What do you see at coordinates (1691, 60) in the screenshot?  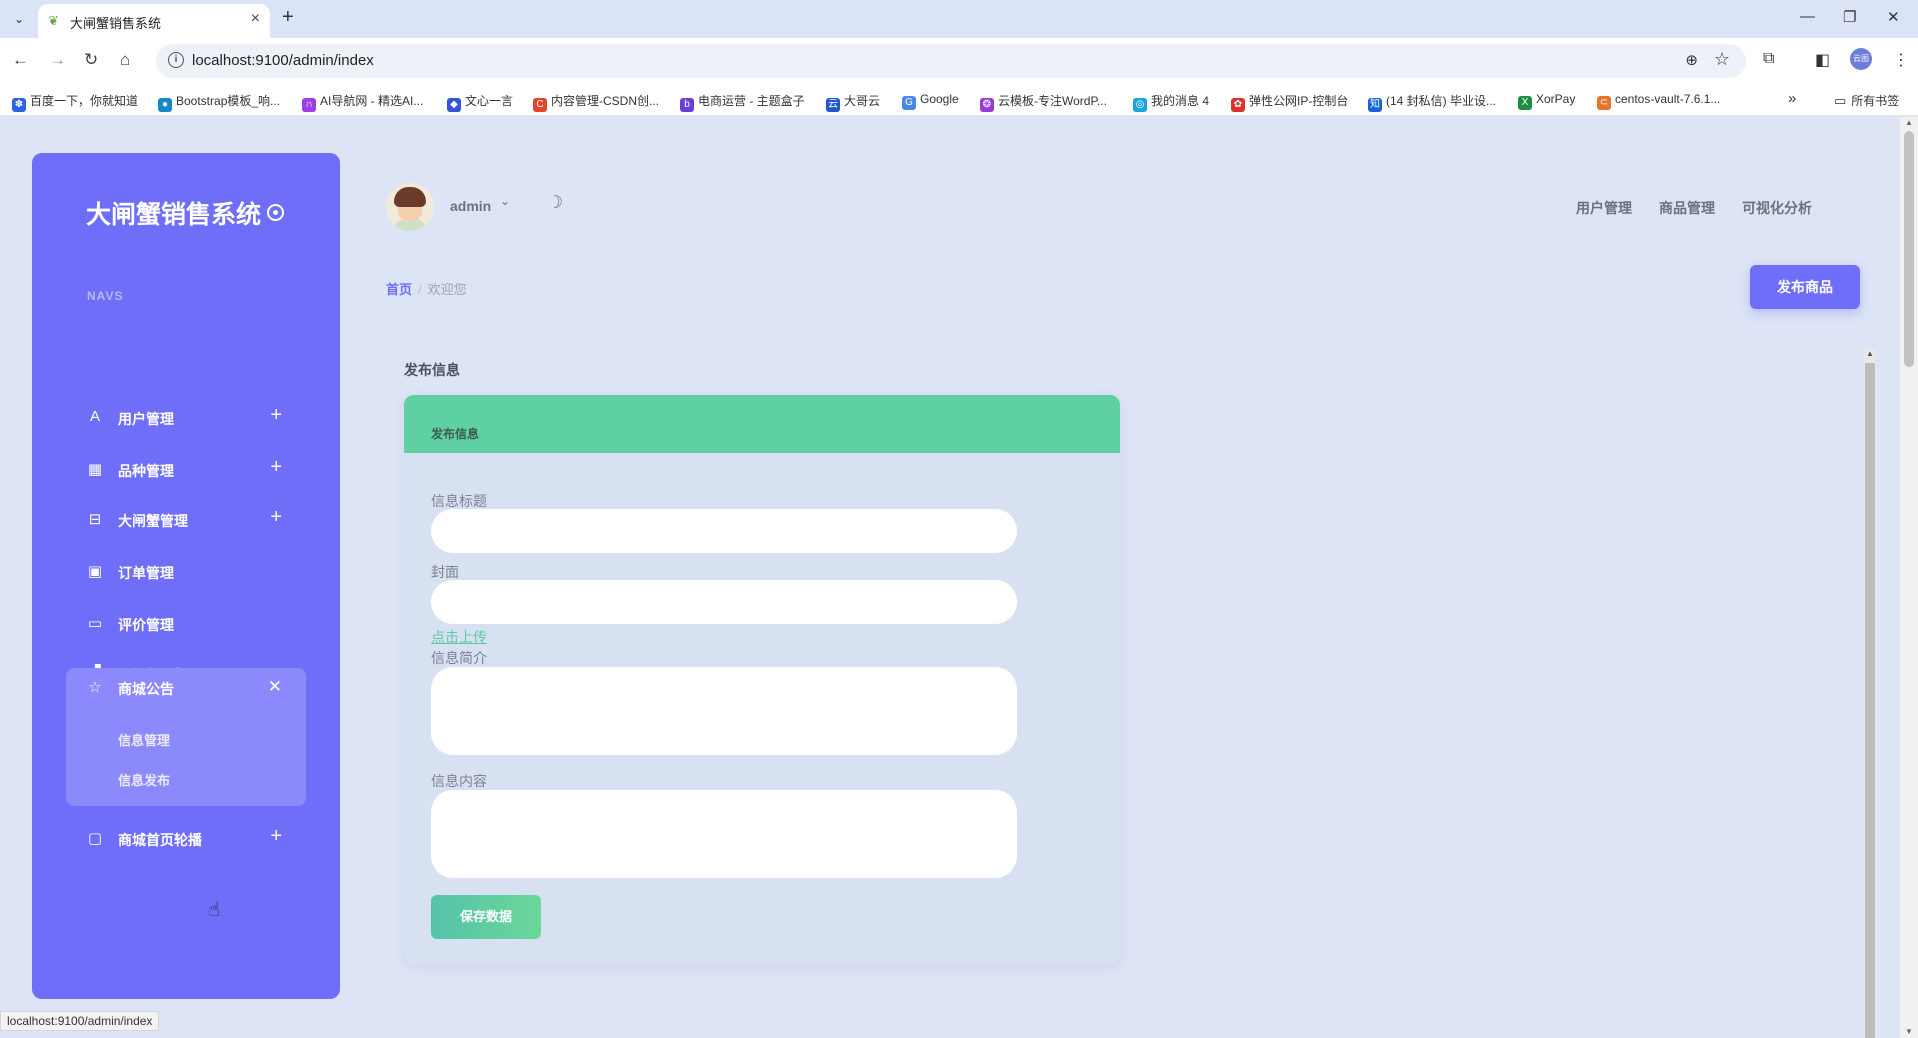 I see `zoom-icon: ⊕` at bounding box center [1691, 60].